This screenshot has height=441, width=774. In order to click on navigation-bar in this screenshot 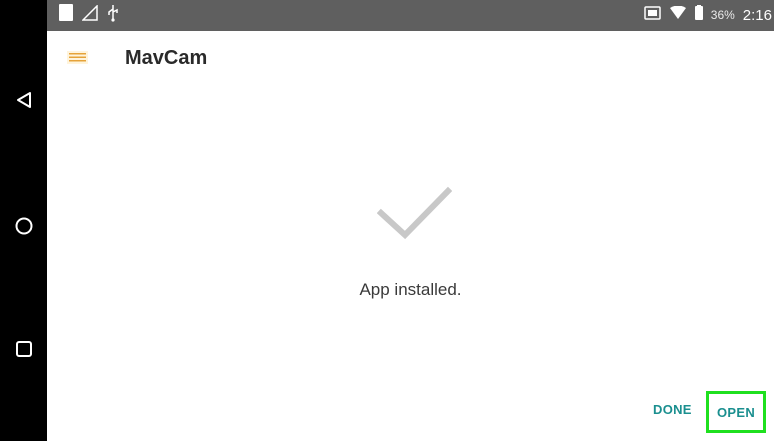, I will do `click(23, 220)`.